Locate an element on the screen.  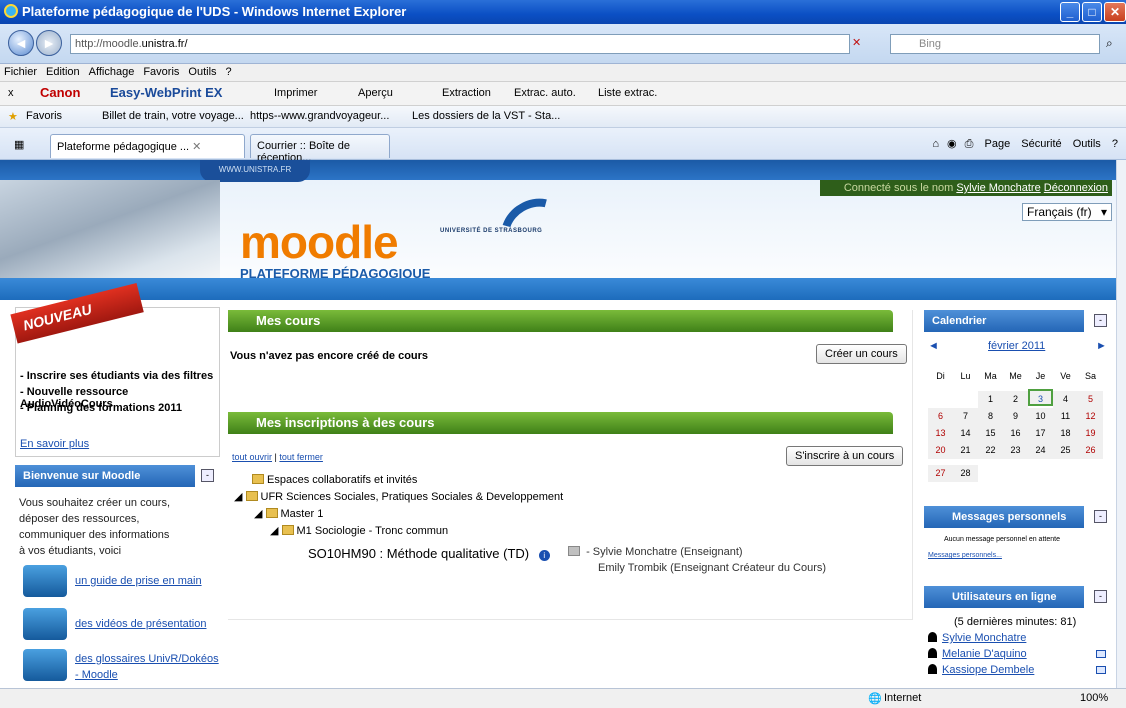
minimize-button: _ is located at coordinates (1070, 12).